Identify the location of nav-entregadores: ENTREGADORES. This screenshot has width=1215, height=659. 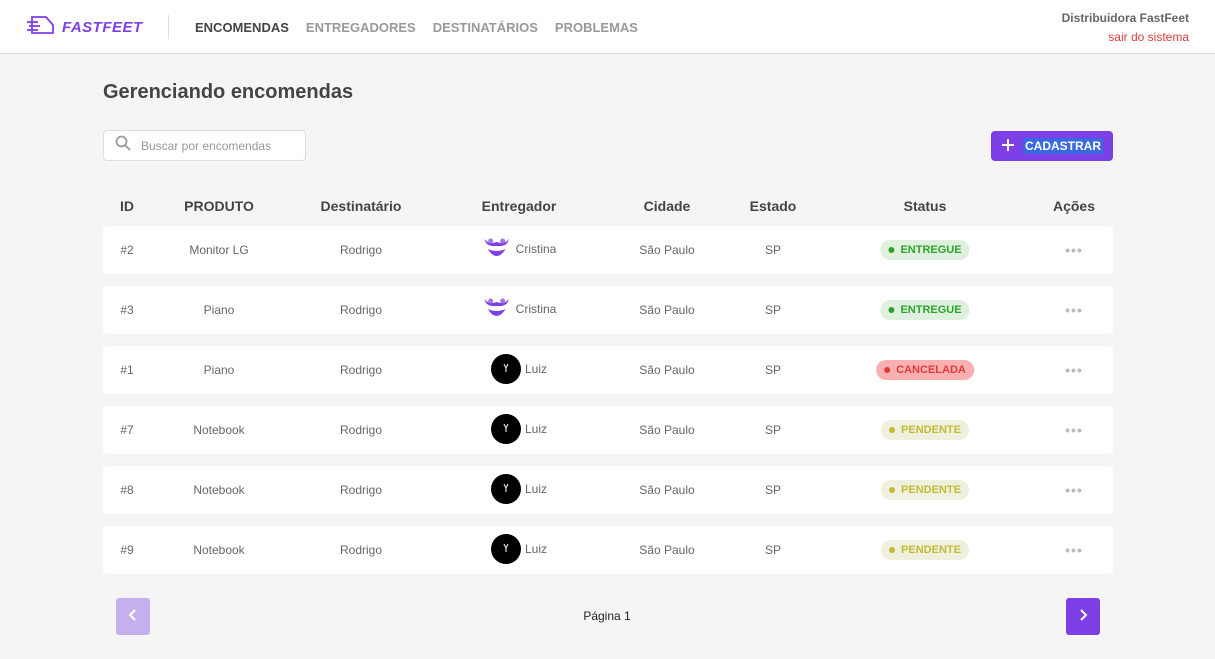
(361, 27).